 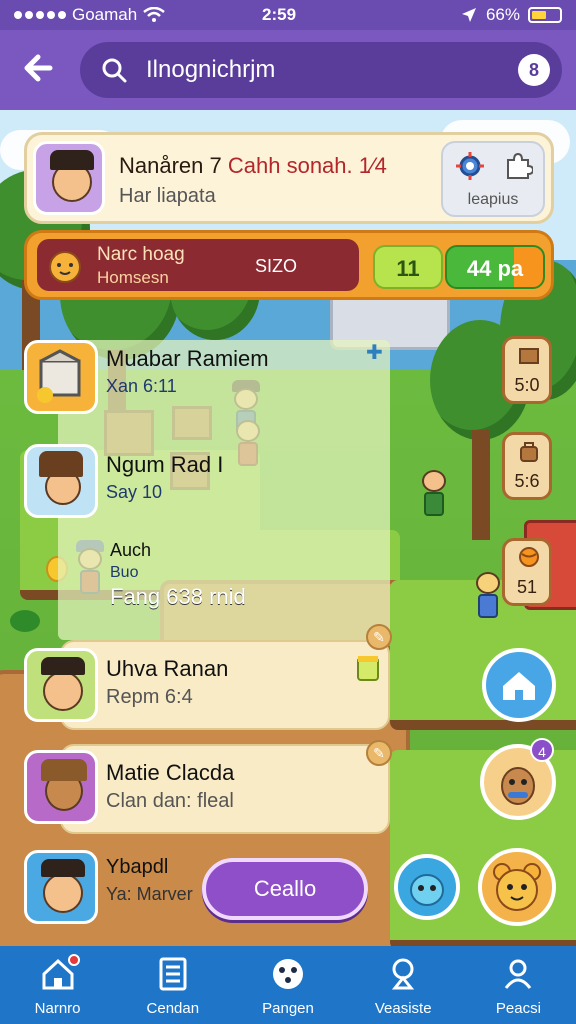 I want to click on nav-people: Peacsi, so click(x=518, y=985).